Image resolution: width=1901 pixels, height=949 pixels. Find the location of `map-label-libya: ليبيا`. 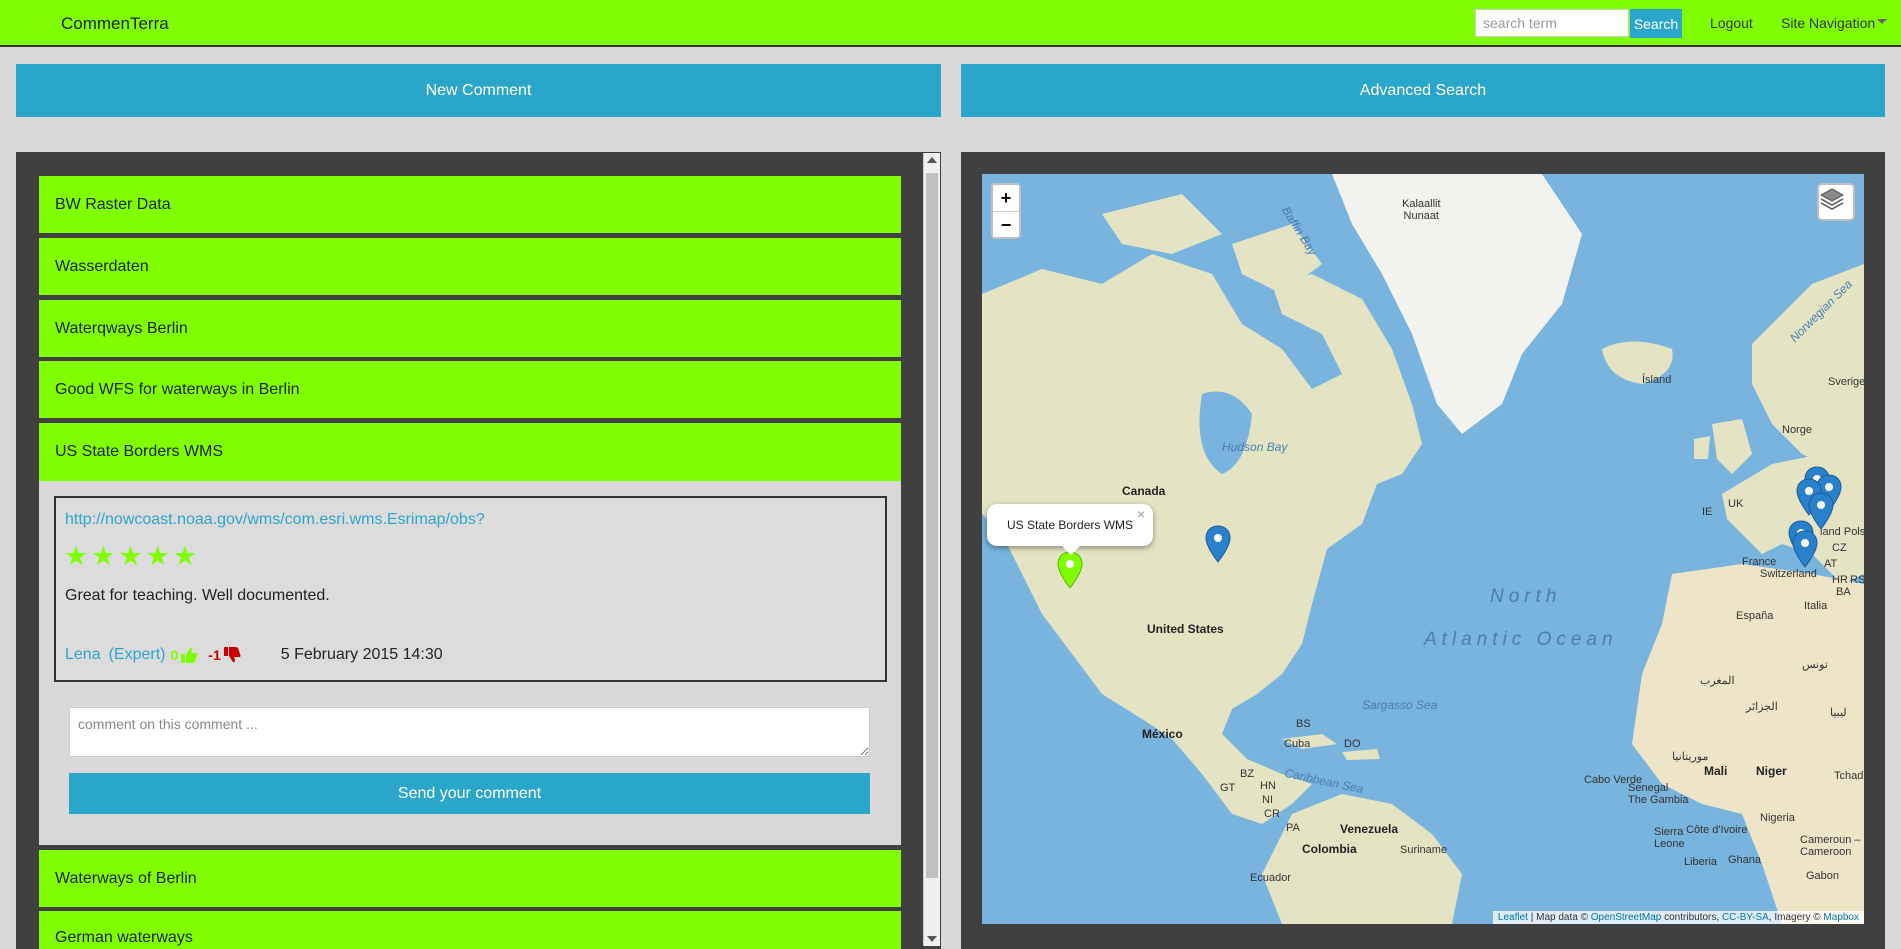

map-label-libya: ليبيا is located at coordinates (1838, 713).